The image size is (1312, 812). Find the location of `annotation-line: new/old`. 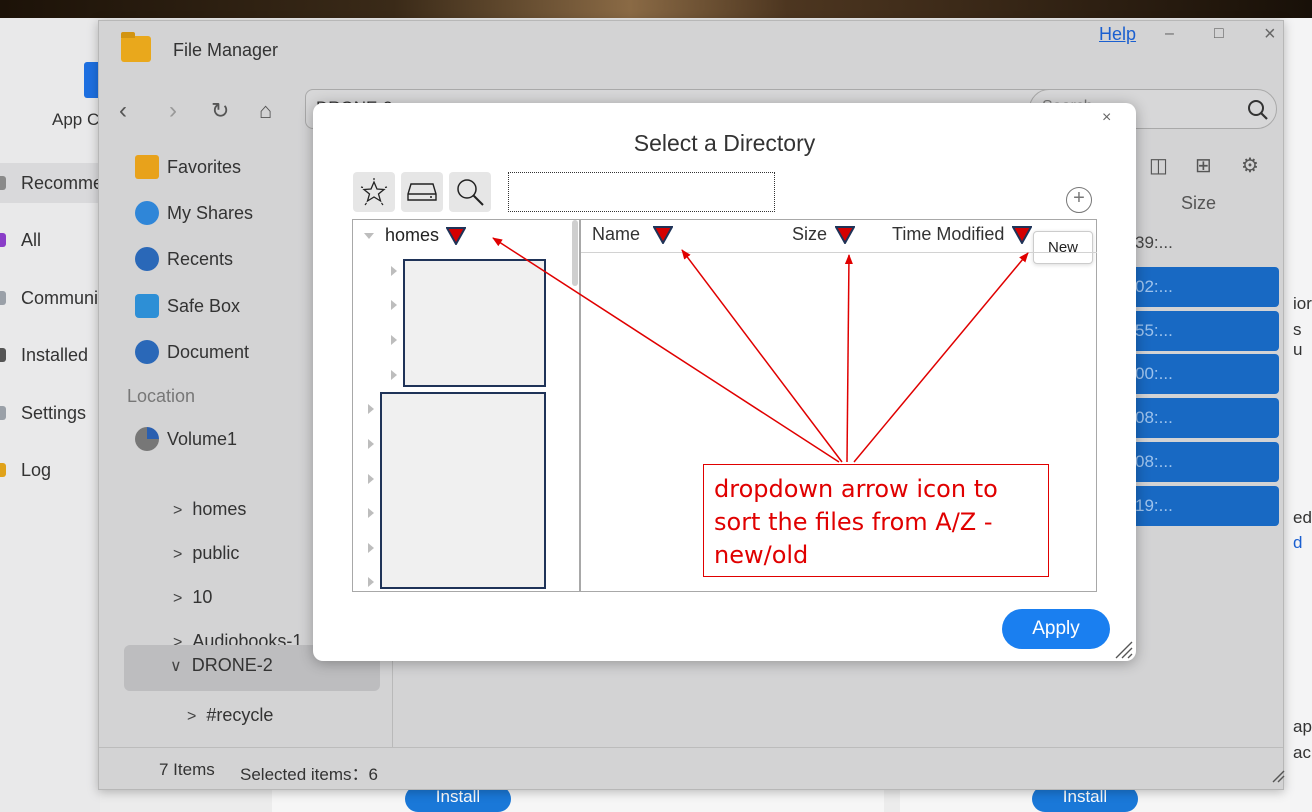

annotation-line: new/old is located at coordinates (761, 555).